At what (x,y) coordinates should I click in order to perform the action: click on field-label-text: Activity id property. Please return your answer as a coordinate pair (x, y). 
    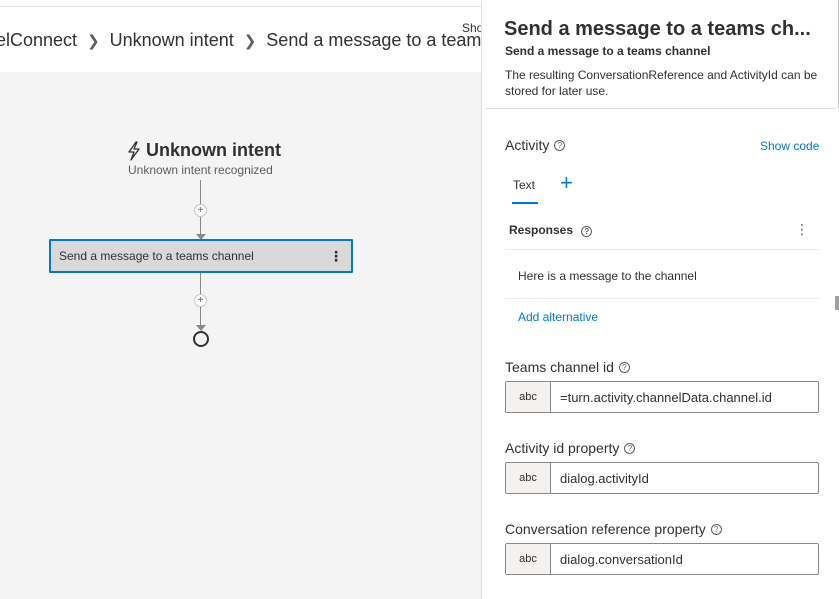
    Looking at the image, I should click on (562, 448).